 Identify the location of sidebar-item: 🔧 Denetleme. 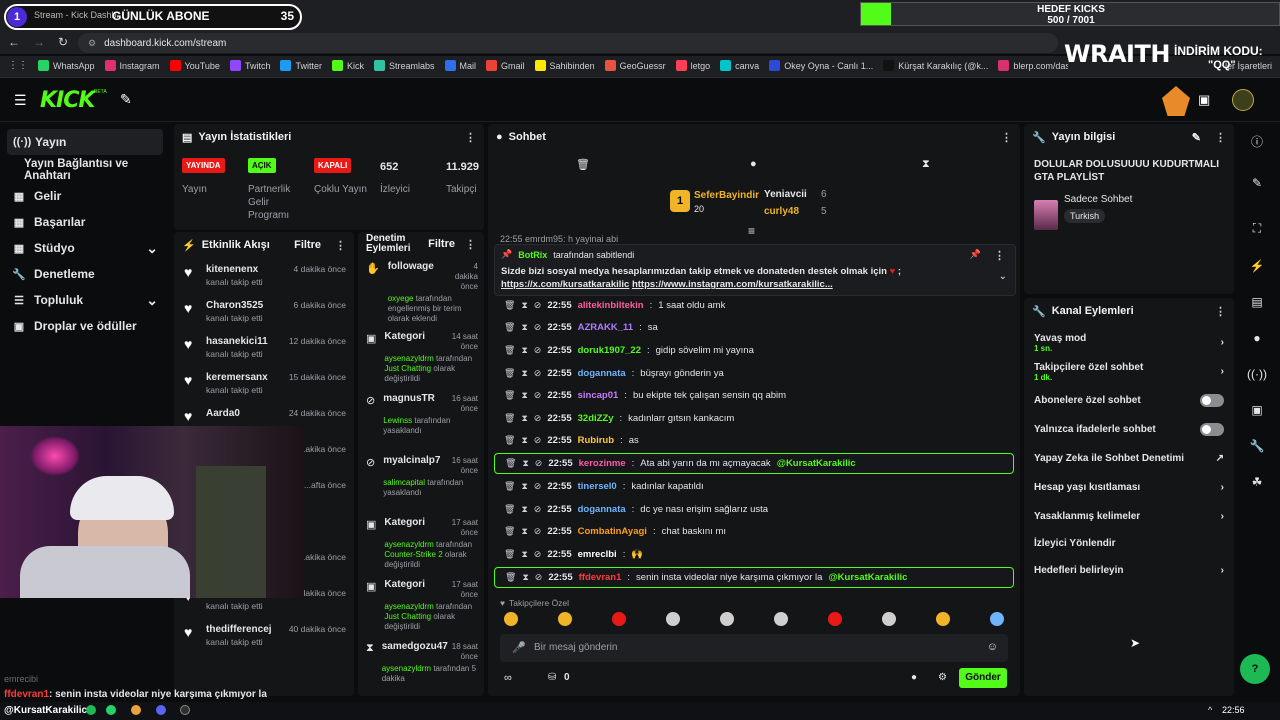
(85, 274).